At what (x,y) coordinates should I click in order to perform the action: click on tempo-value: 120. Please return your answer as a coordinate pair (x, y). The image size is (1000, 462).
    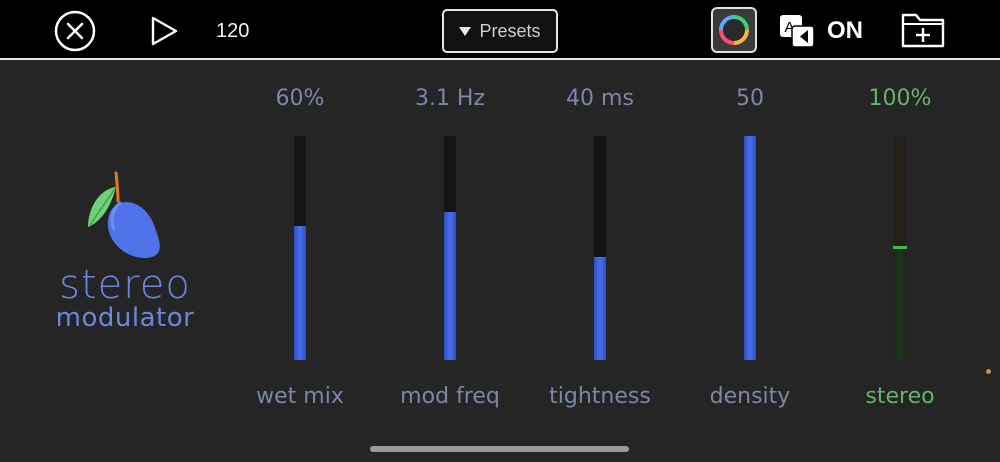
    Looking at the image, I should click on (232, 31).